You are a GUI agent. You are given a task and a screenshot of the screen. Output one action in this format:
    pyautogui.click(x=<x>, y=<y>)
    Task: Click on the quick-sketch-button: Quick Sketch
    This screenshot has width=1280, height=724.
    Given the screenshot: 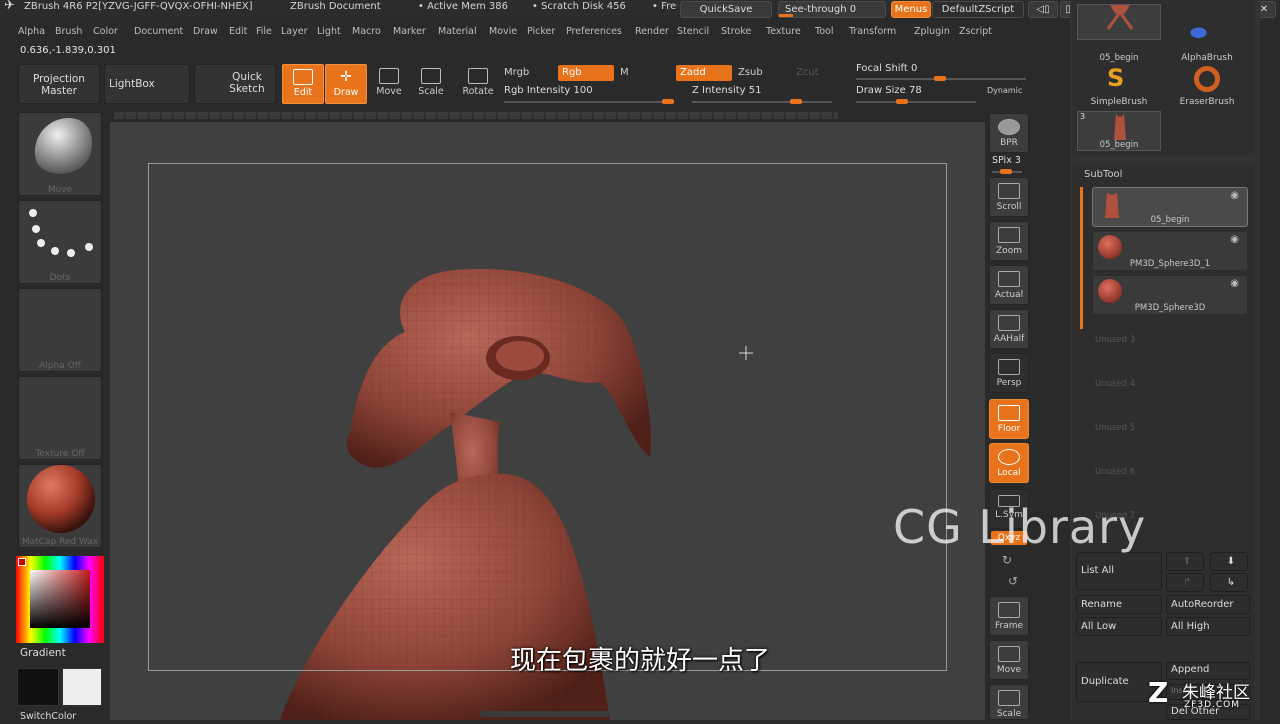 What is the action you would take?
    pyautogui.click(x=235, y=84)
    